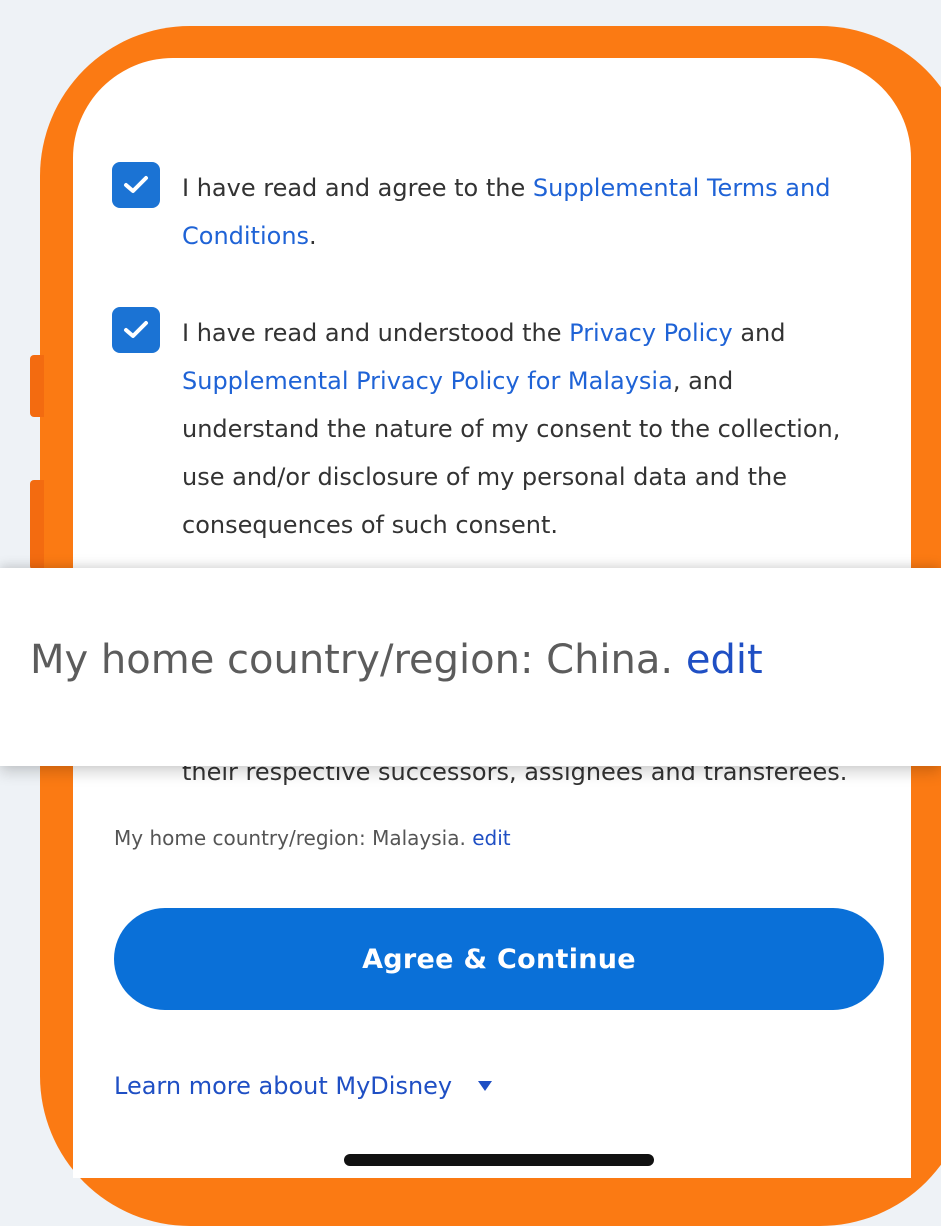  I want to click on caret-down-icon, so click(485, 1086).